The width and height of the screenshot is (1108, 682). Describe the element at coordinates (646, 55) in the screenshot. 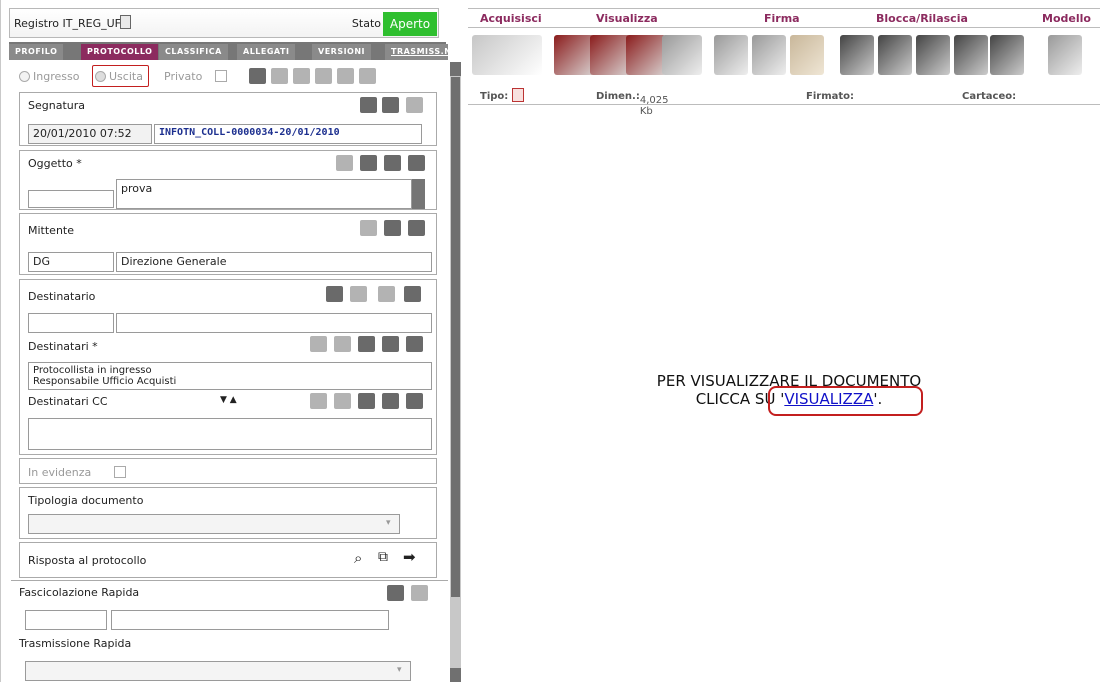

I see `visualizza-binary-button` at that location.